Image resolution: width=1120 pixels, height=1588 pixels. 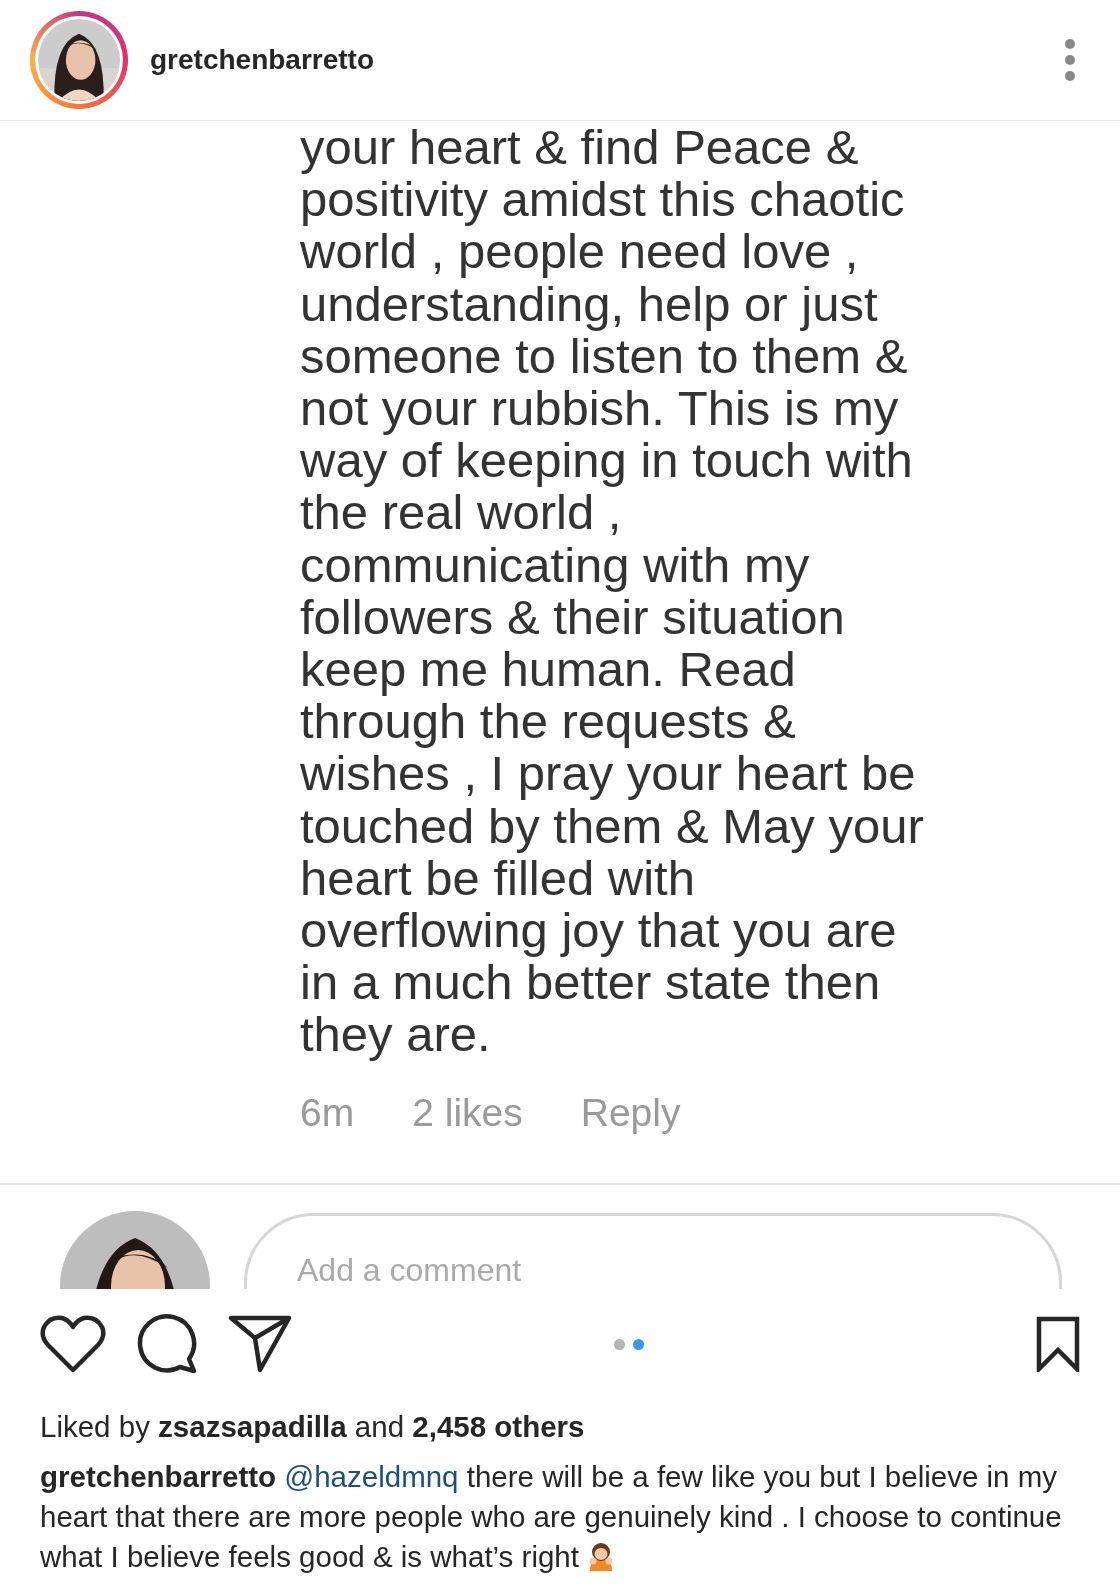 I want to click on heart-icon, so click(x=73, y=1344).